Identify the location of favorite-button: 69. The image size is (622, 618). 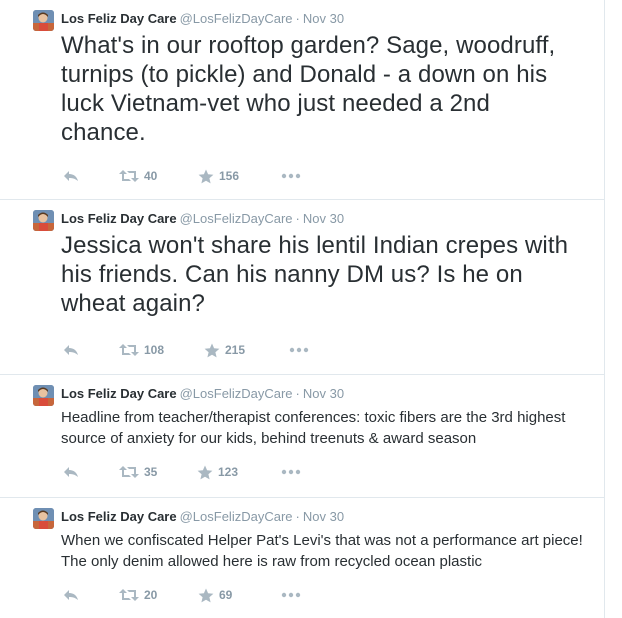
(215, 595).